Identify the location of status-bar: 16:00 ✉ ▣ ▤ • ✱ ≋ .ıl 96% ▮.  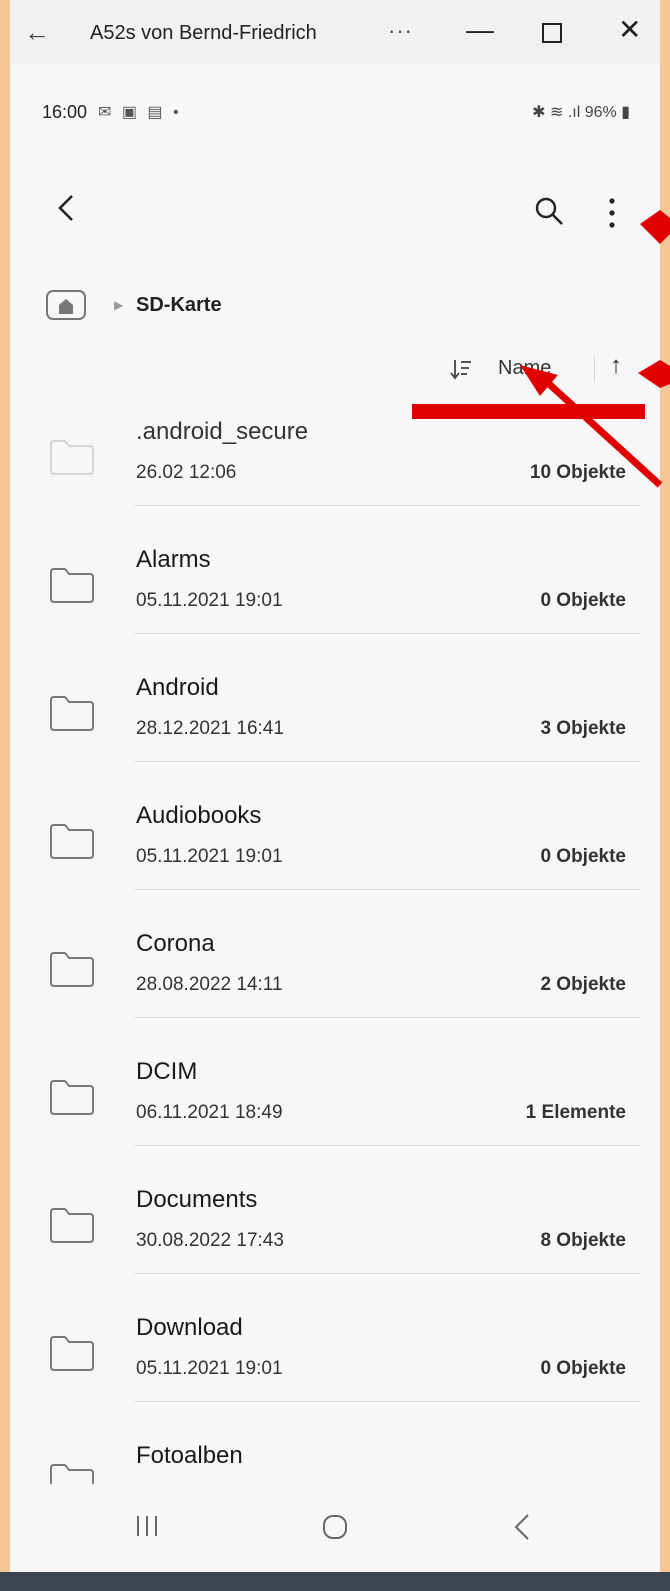
(335, 104).